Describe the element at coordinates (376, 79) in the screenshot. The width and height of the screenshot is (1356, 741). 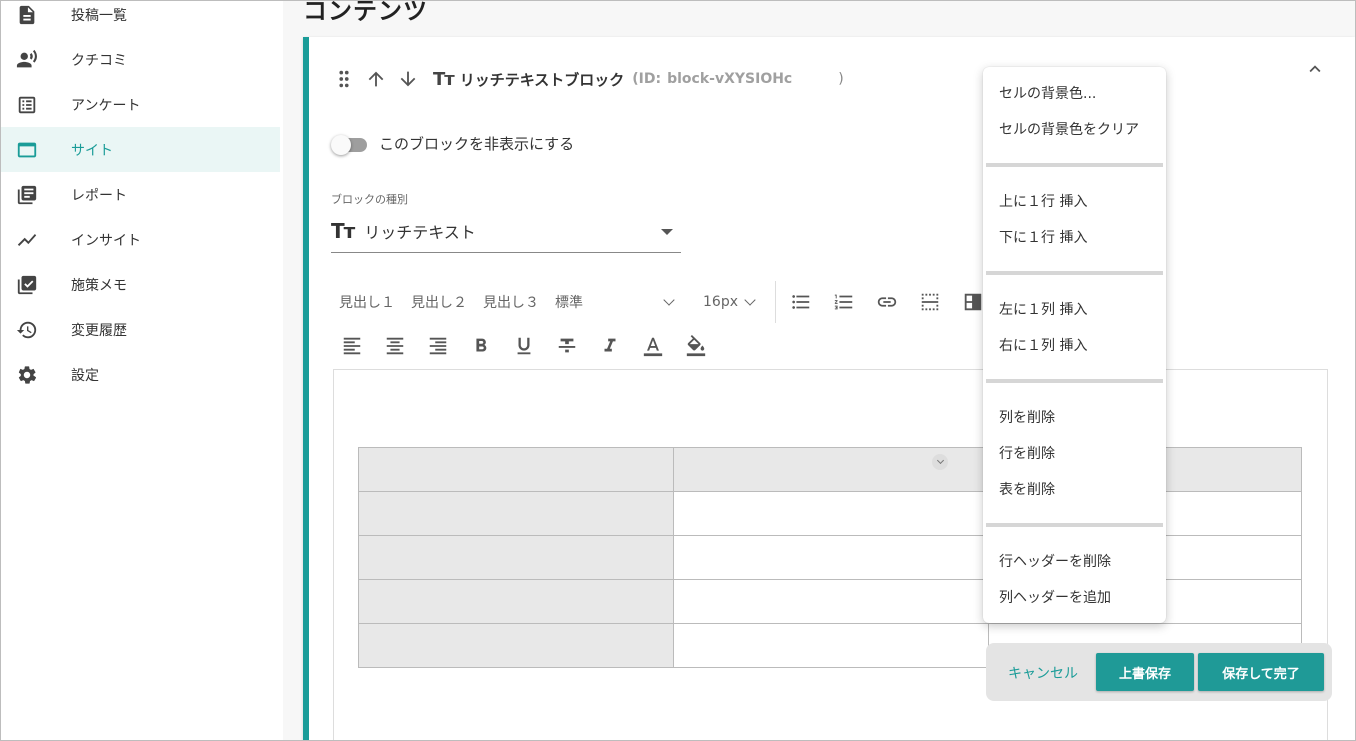
I see `move-up-arrow-icon` at that location.